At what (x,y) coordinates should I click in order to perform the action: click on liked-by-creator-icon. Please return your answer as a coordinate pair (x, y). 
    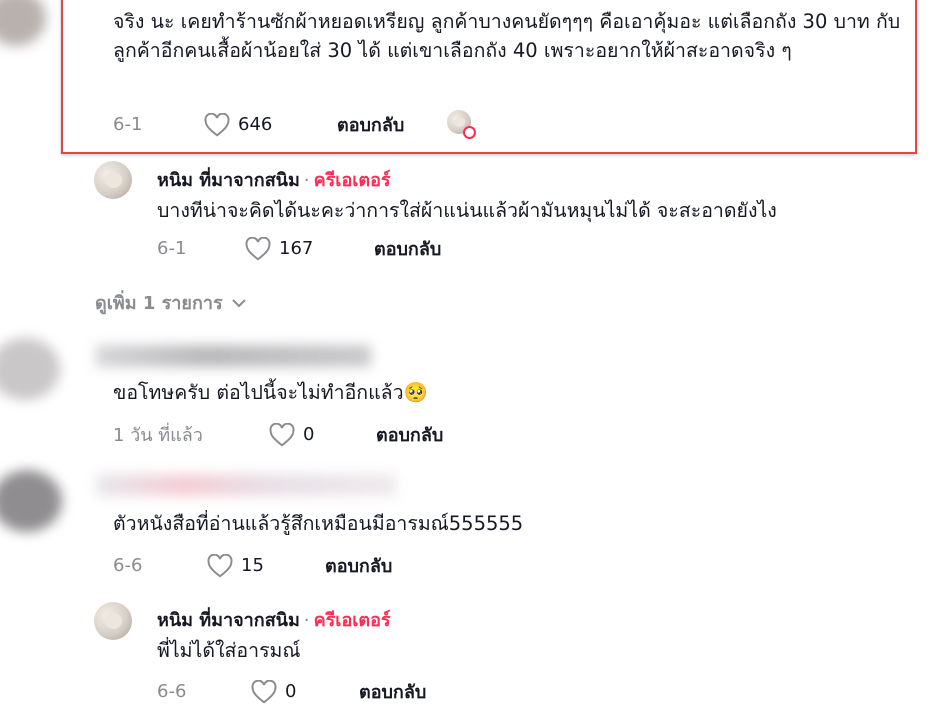
    Looking at the image, I should click on (469, 132).